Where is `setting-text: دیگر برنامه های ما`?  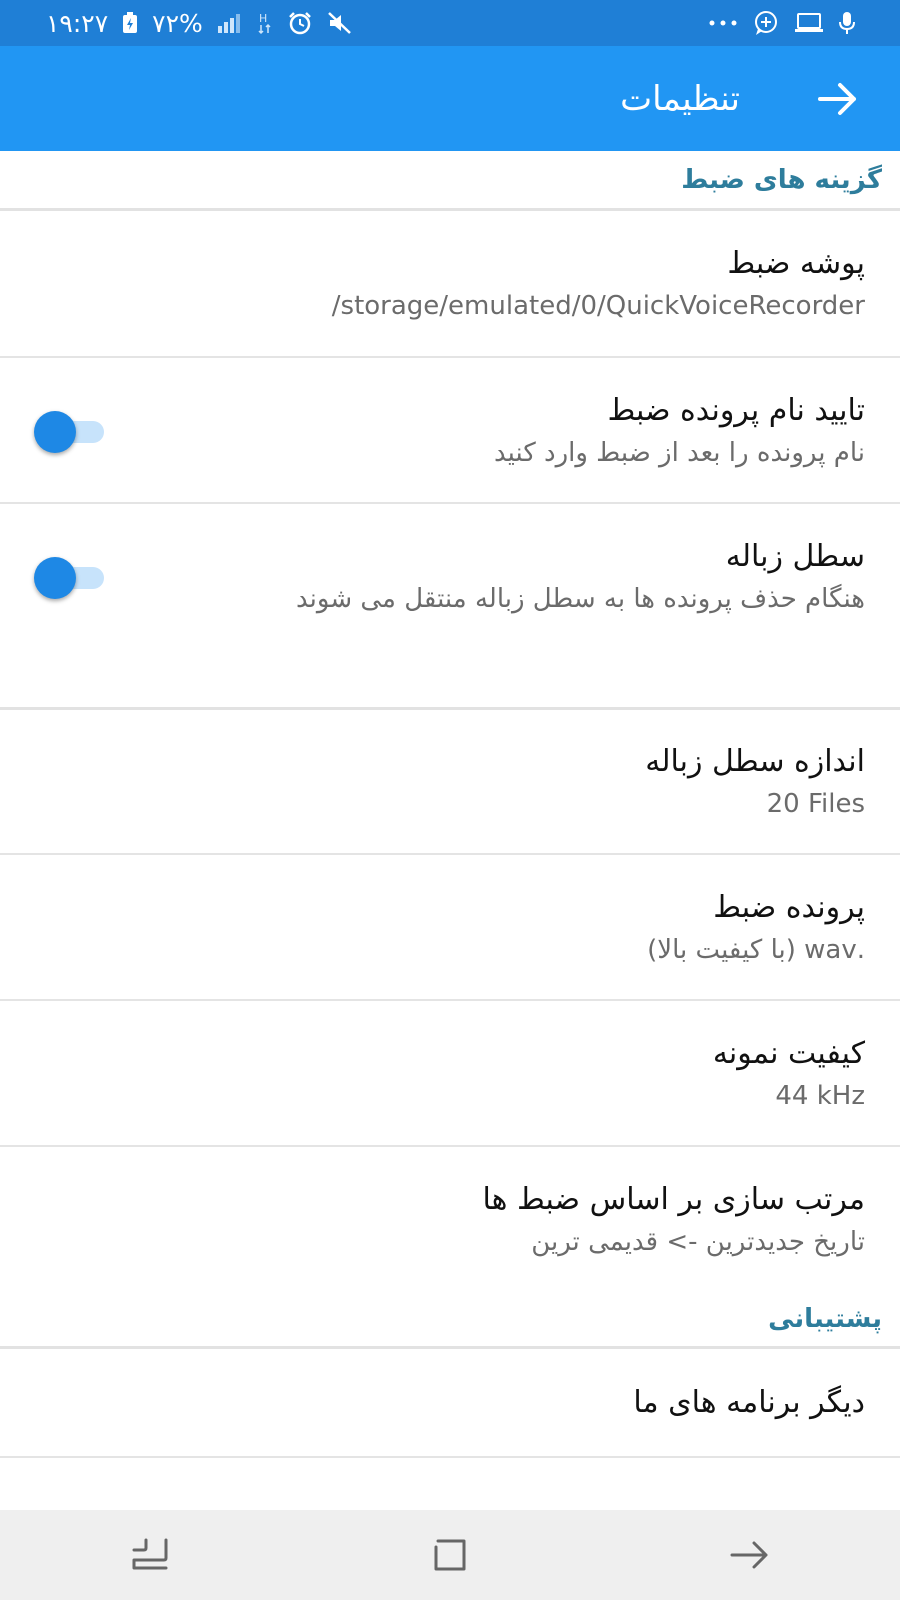 setting-text: دیگر برنامه های ما is located at coordinates (749, 1402).